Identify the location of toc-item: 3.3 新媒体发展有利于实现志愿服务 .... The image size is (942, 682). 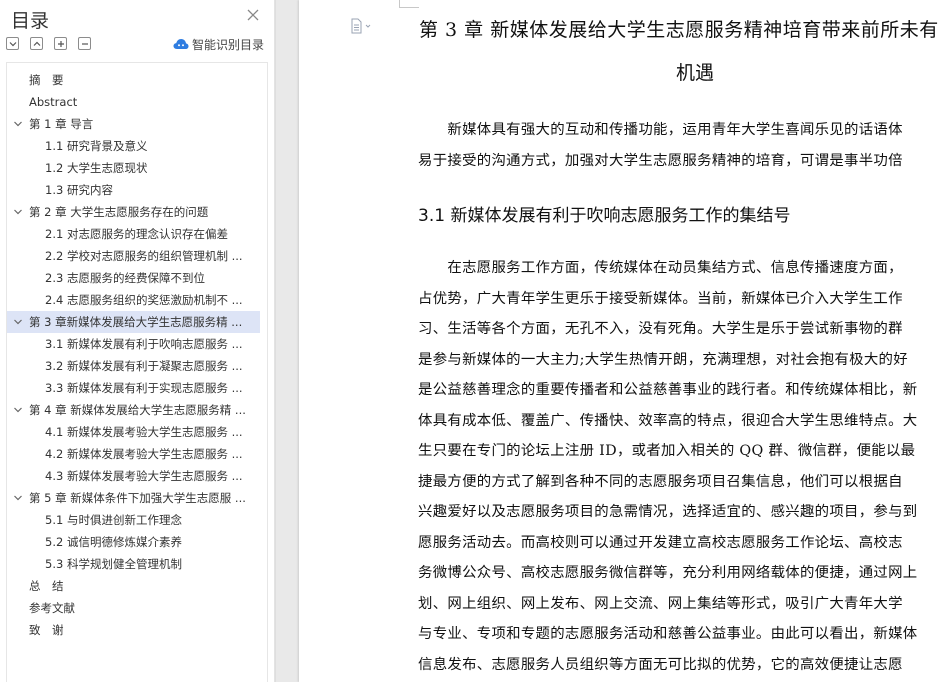
(133, 388).